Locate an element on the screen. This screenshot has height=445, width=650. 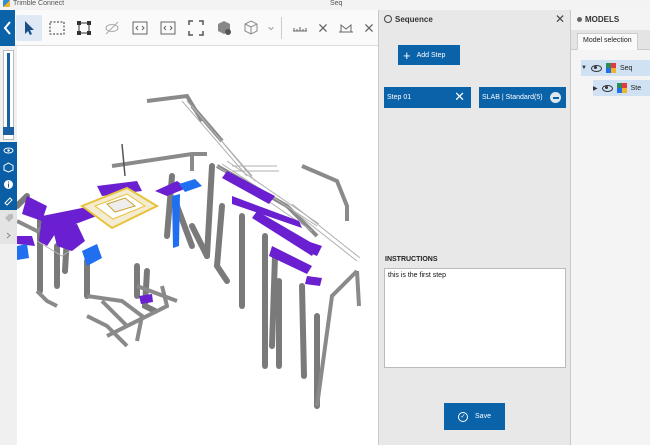
tree-item-seq: ▼ Seq is located at coordinates (615, 68).